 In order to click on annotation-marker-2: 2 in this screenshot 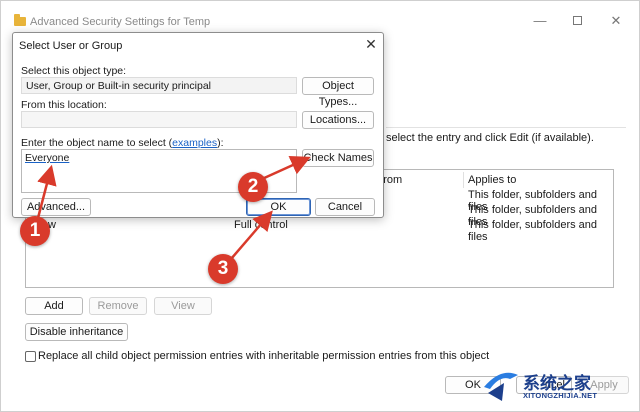, I will do `click(253, 187)`.